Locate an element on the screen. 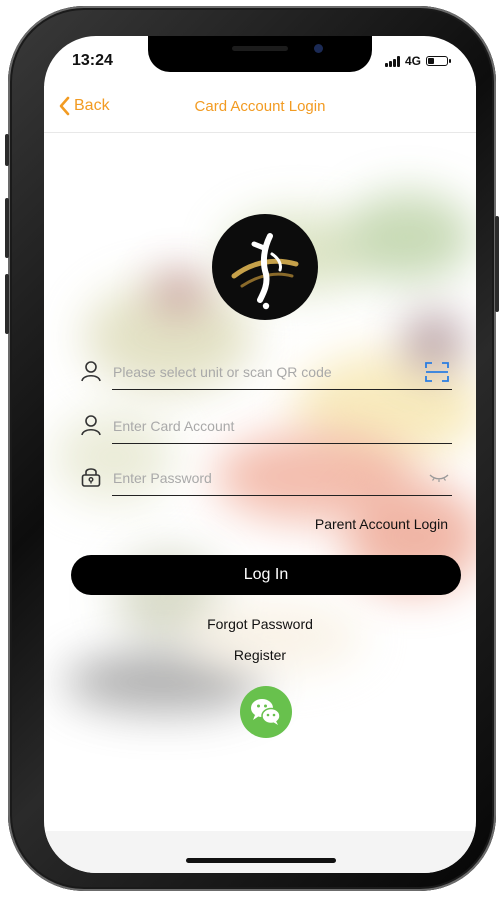  card-account-input is located at coordinates (263, 426).